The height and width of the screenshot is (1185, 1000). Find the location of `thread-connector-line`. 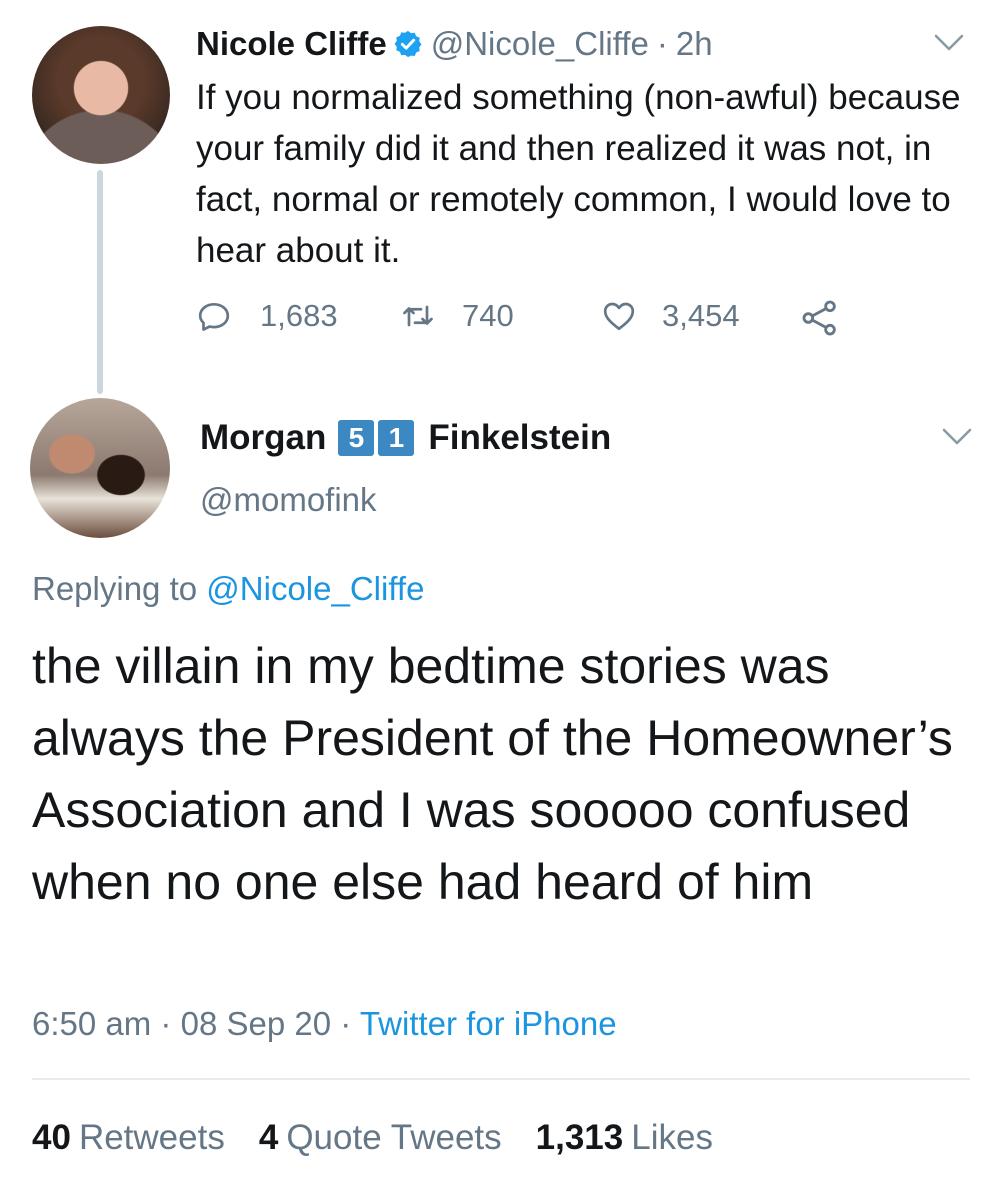

thread-connector-line is located at coordinates (100, 282).